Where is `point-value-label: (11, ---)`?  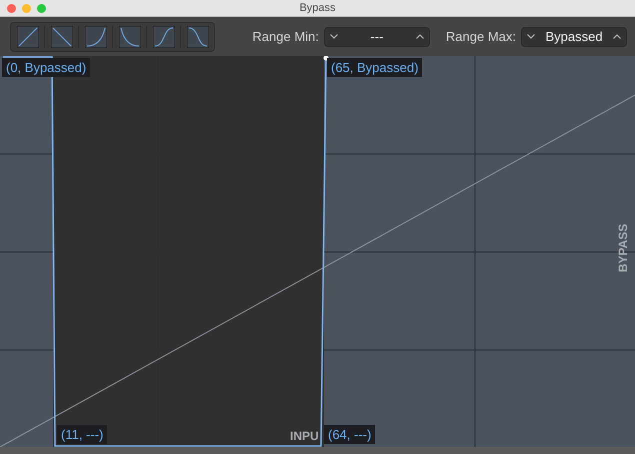 point-value-label: (11, ---) is located at coordinates (82, 434).